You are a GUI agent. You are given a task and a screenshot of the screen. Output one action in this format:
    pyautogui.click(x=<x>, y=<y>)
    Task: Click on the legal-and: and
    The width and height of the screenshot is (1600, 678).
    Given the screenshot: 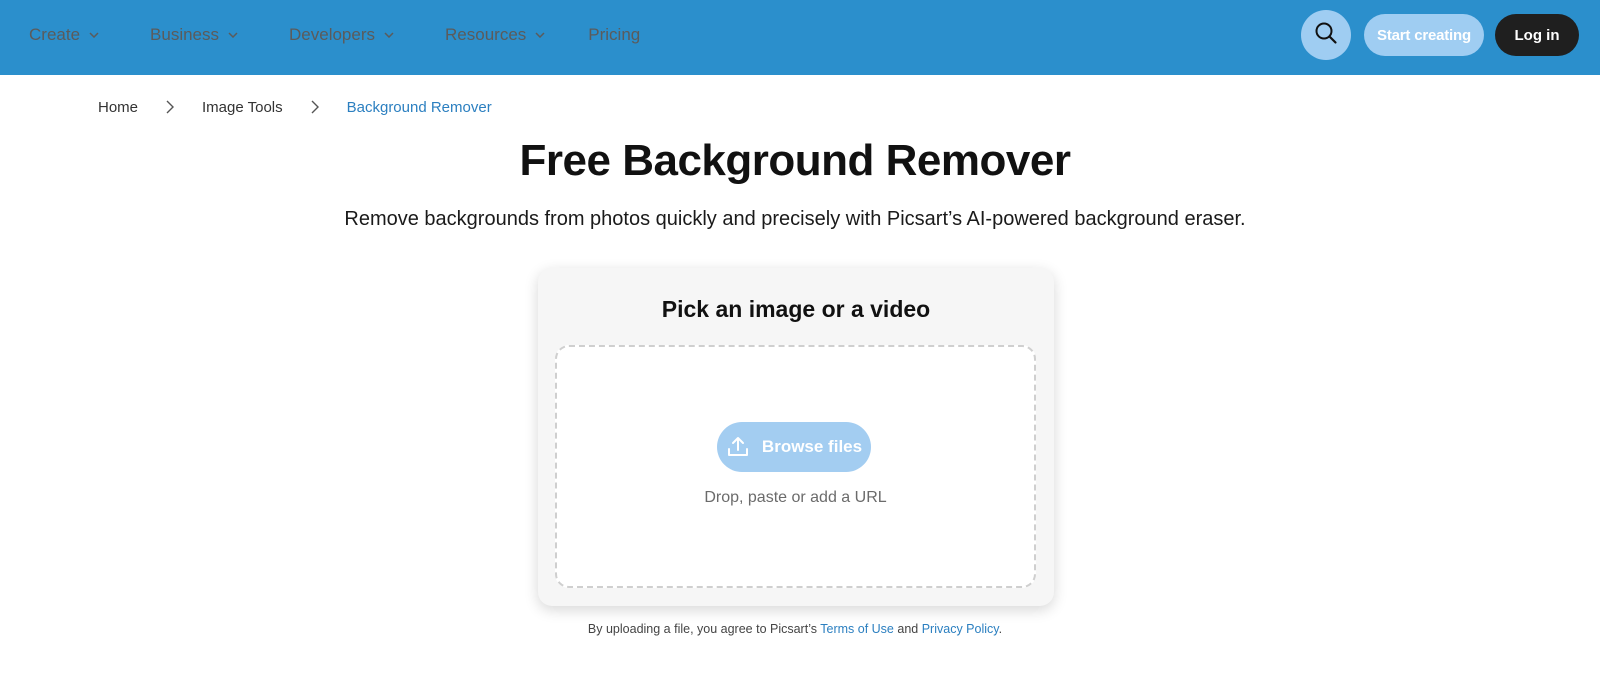 What is the action you would take?
    pyautogui.click(x=908, y=629)
    